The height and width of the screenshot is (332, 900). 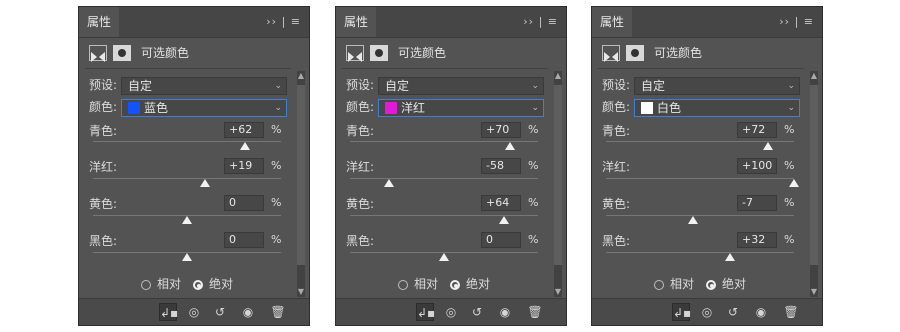 What do you see at coordinates (789, 165) in the screenshot?
I see `percent-sign: %` at bounding box center [789, 165].